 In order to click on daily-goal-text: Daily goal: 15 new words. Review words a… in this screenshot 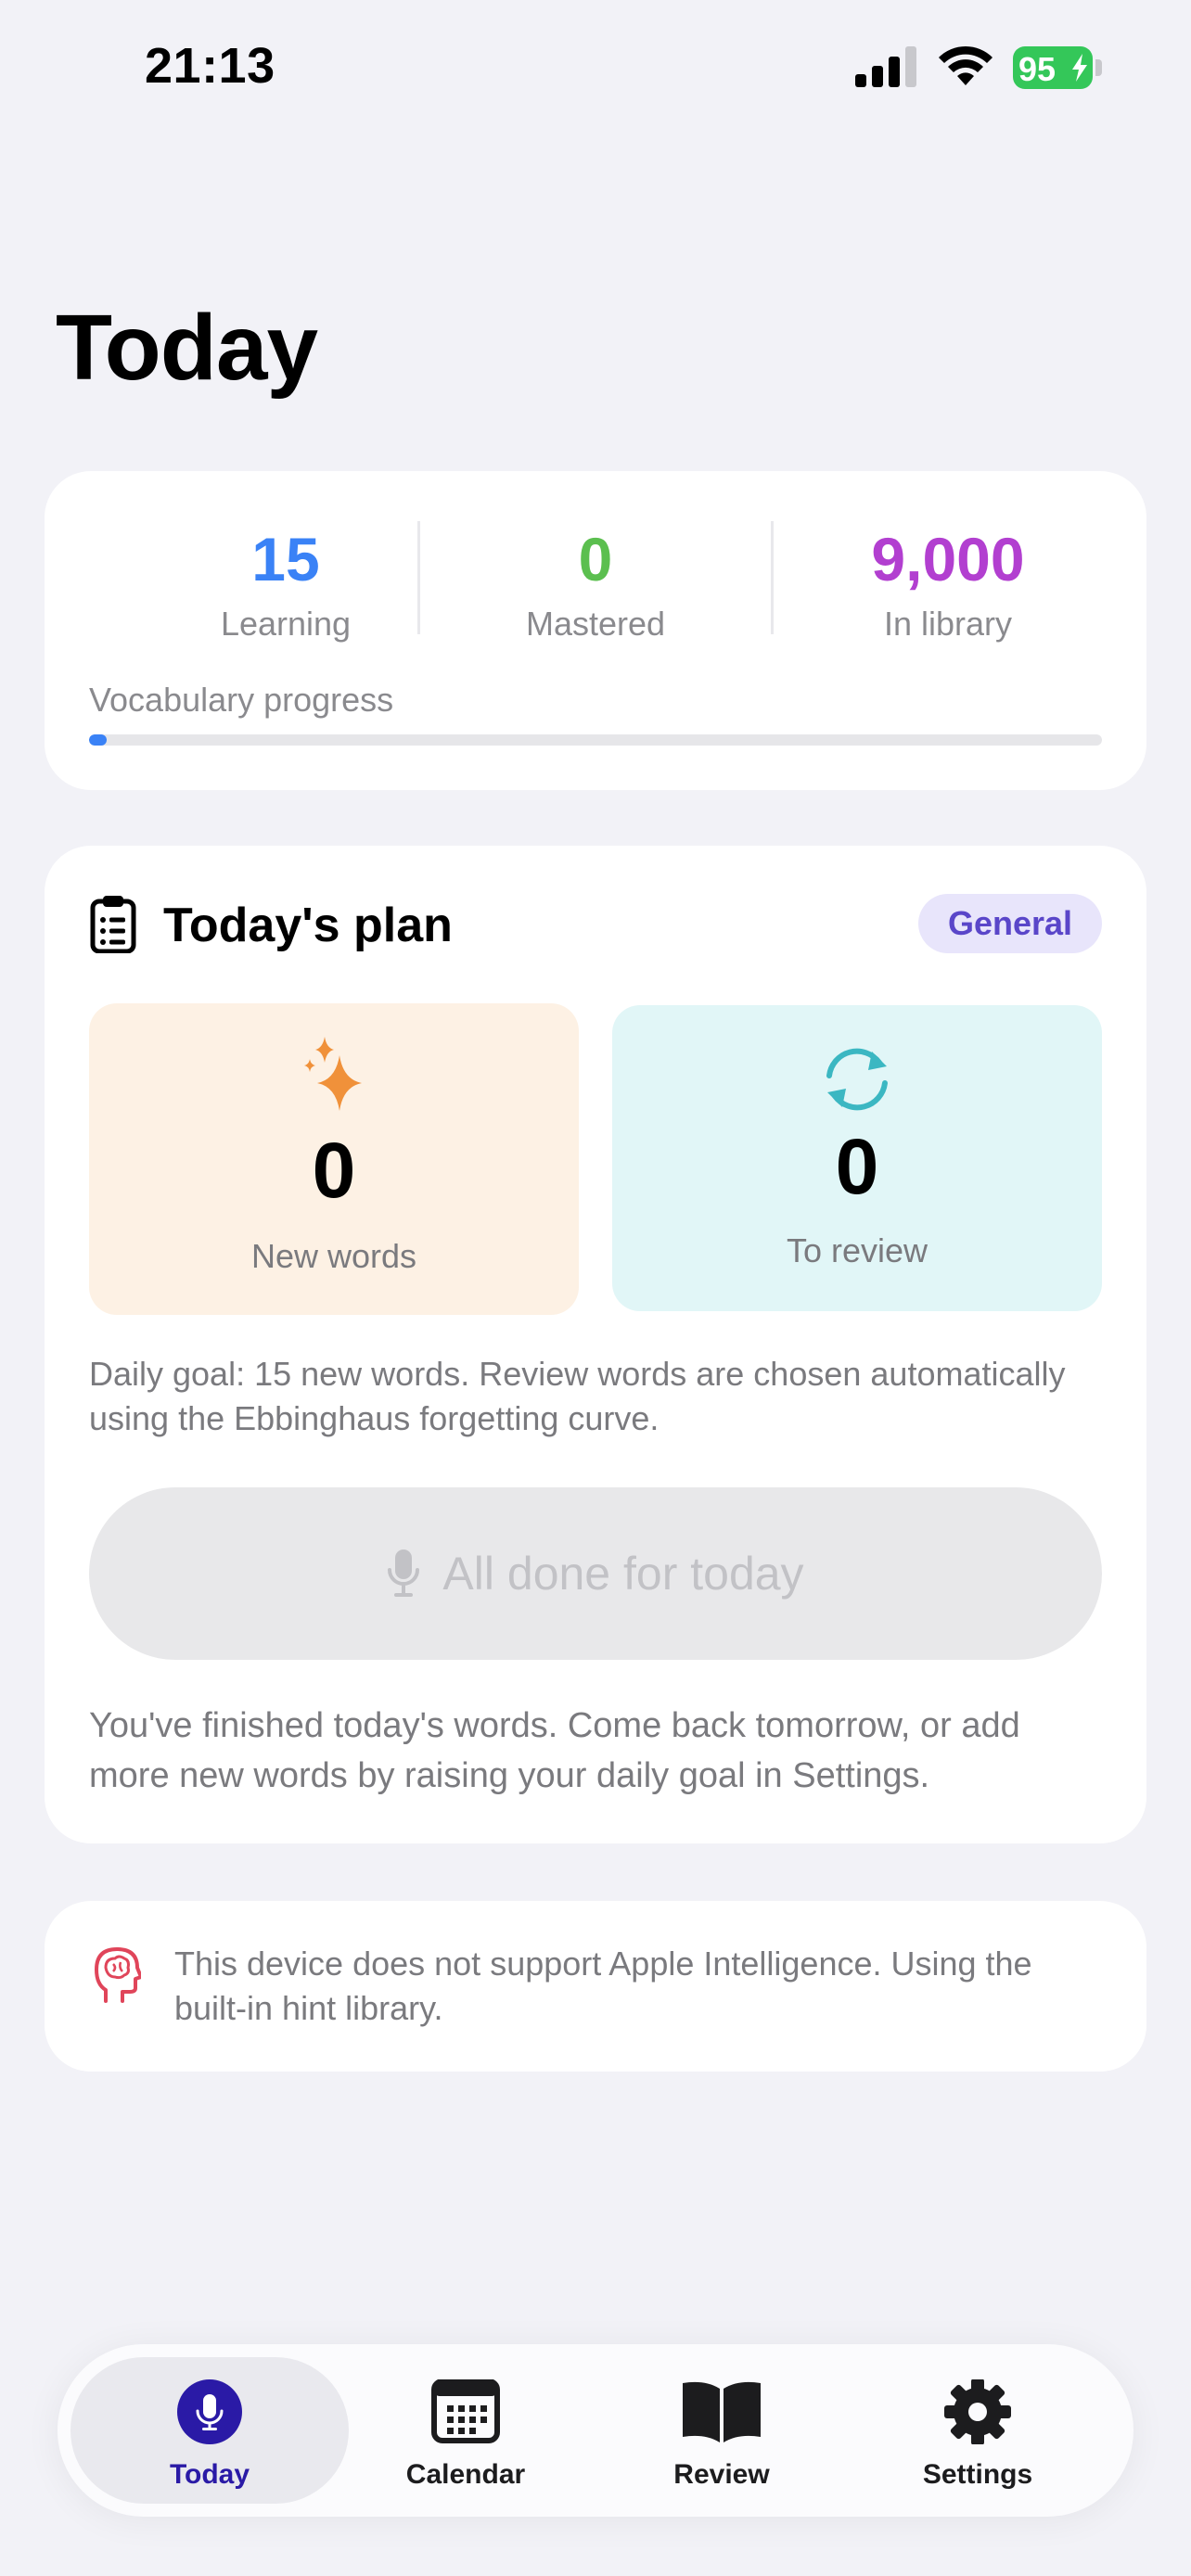, I will do `click(577, 1396)`.